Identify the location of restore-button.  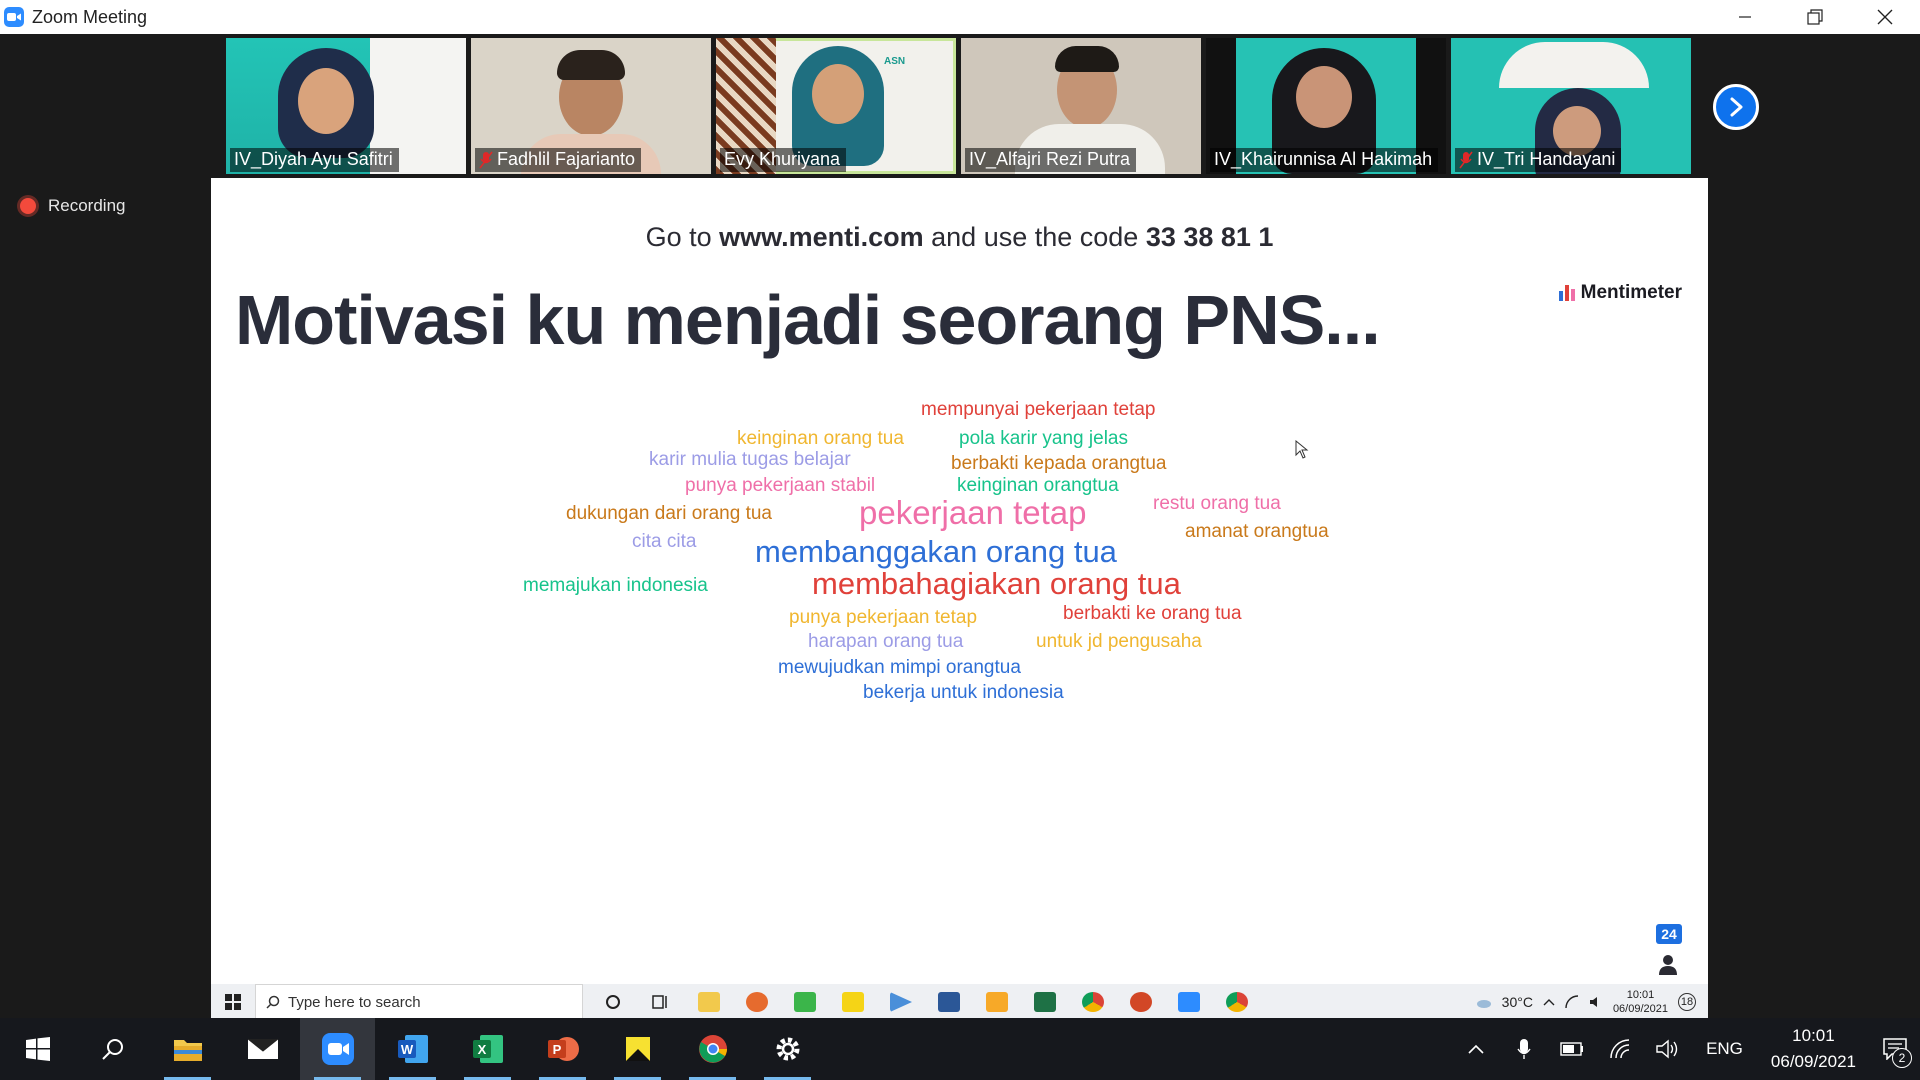
(1815, 17).